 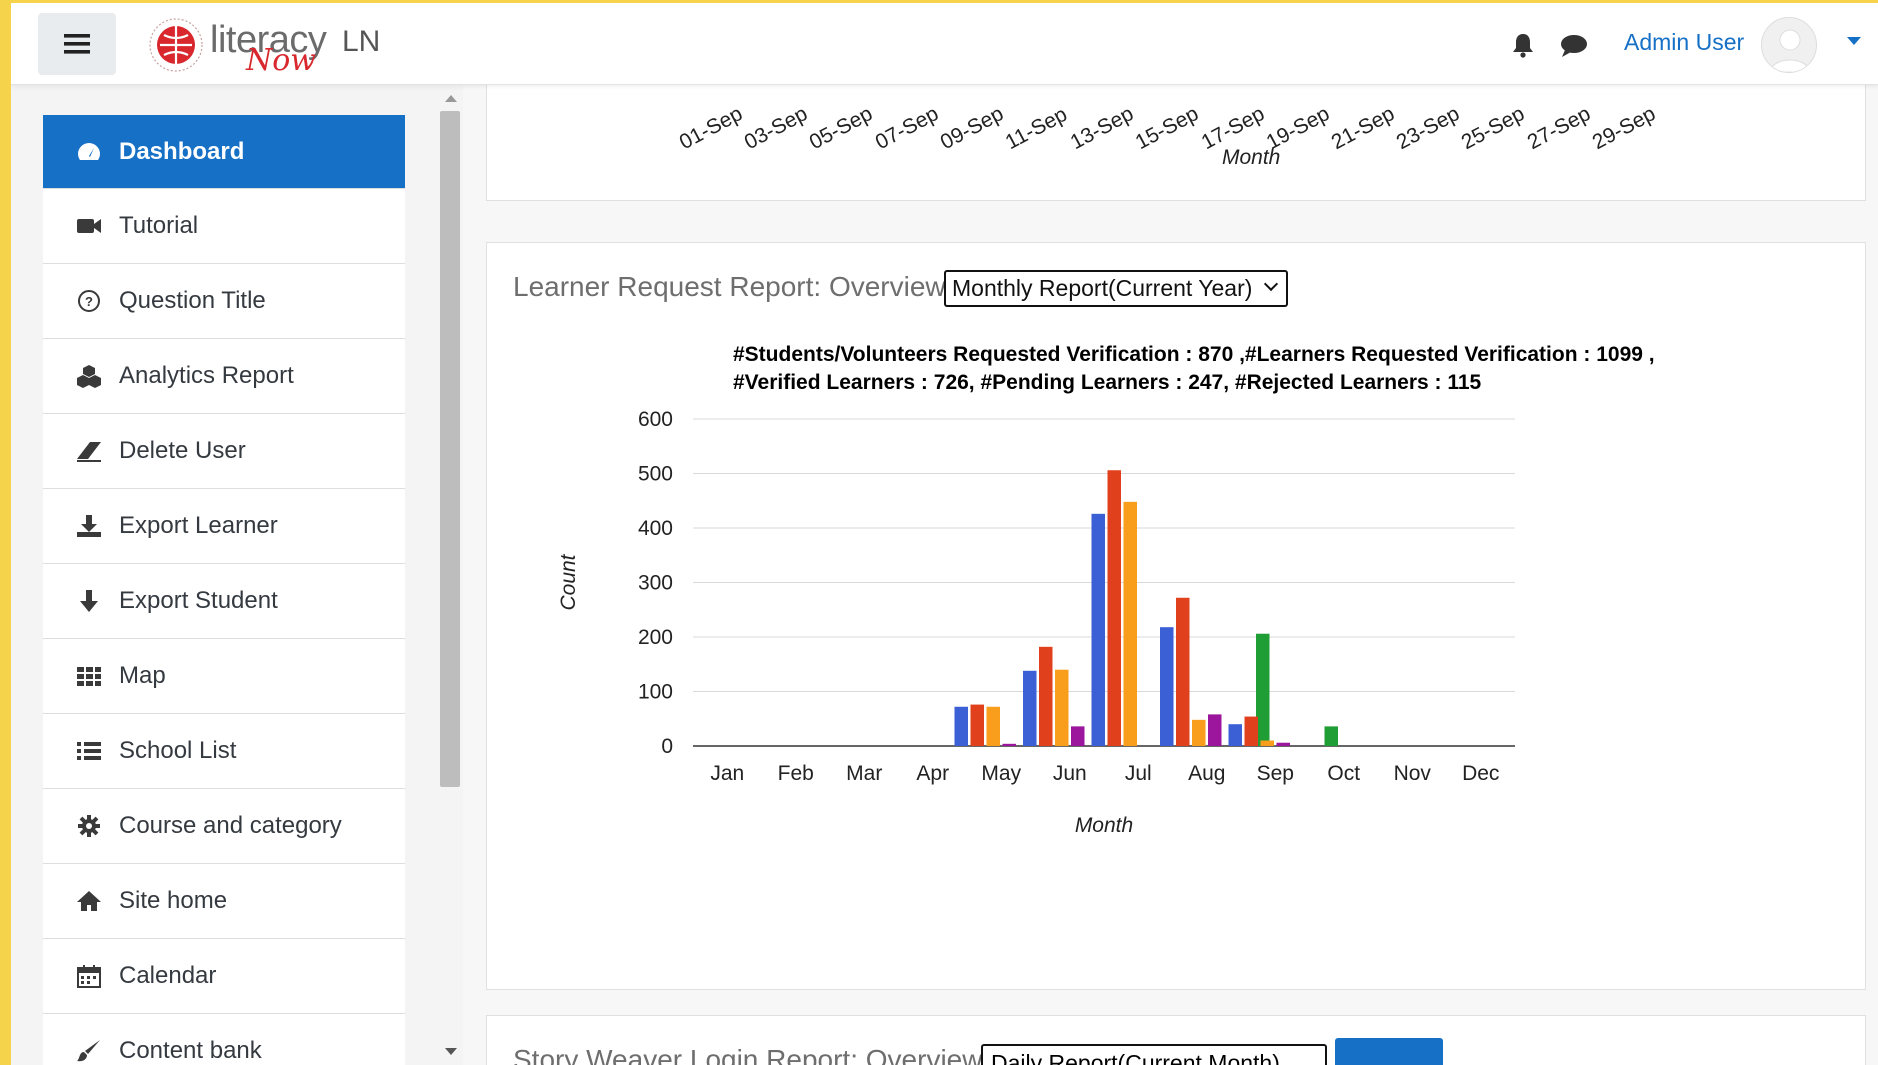 I want to click on y-tick-label: 100, so click(x=655, y=692).